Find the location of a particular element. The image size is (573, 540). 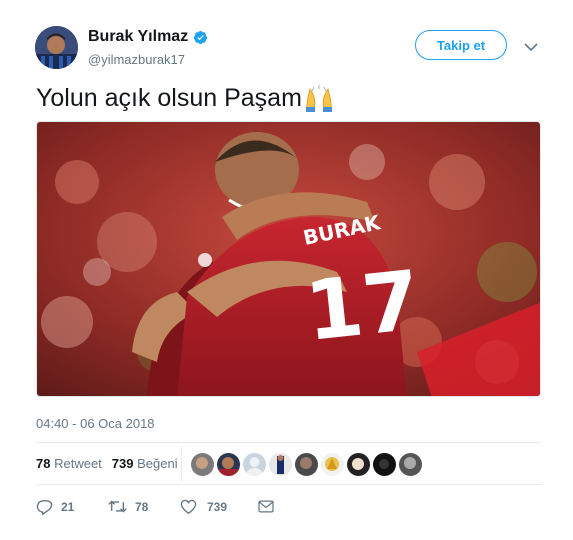

user-name-row: Burak Yılmaz is located at coordinates (148, 37).